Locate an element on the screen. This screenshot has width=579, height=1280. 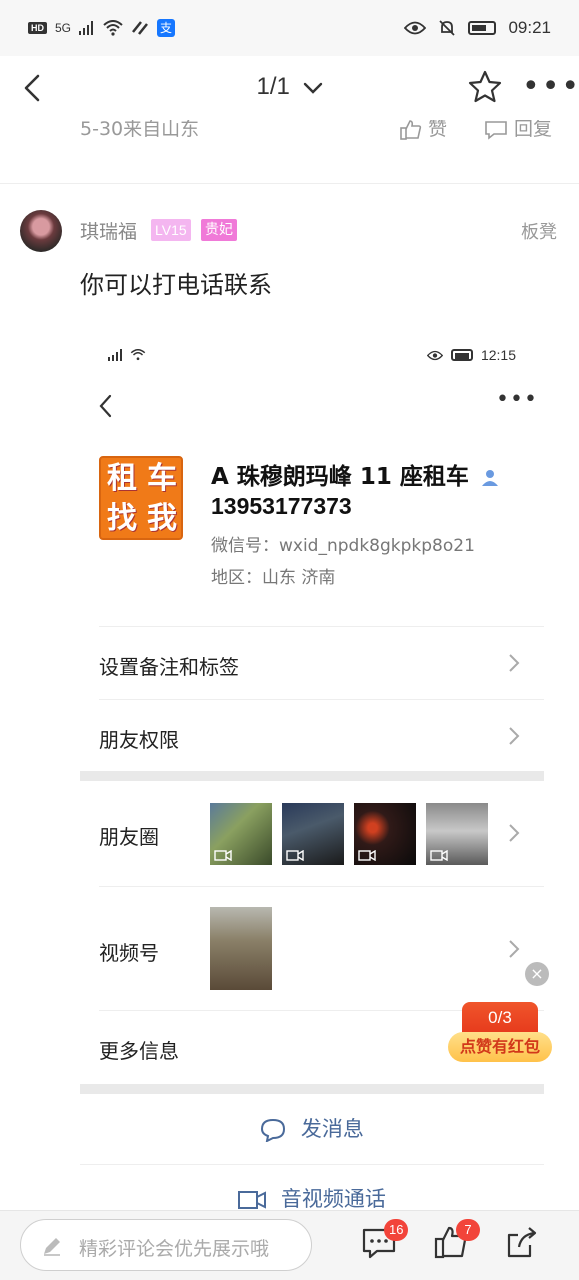
back-arrow-icon is located at coordinates (105, 406).